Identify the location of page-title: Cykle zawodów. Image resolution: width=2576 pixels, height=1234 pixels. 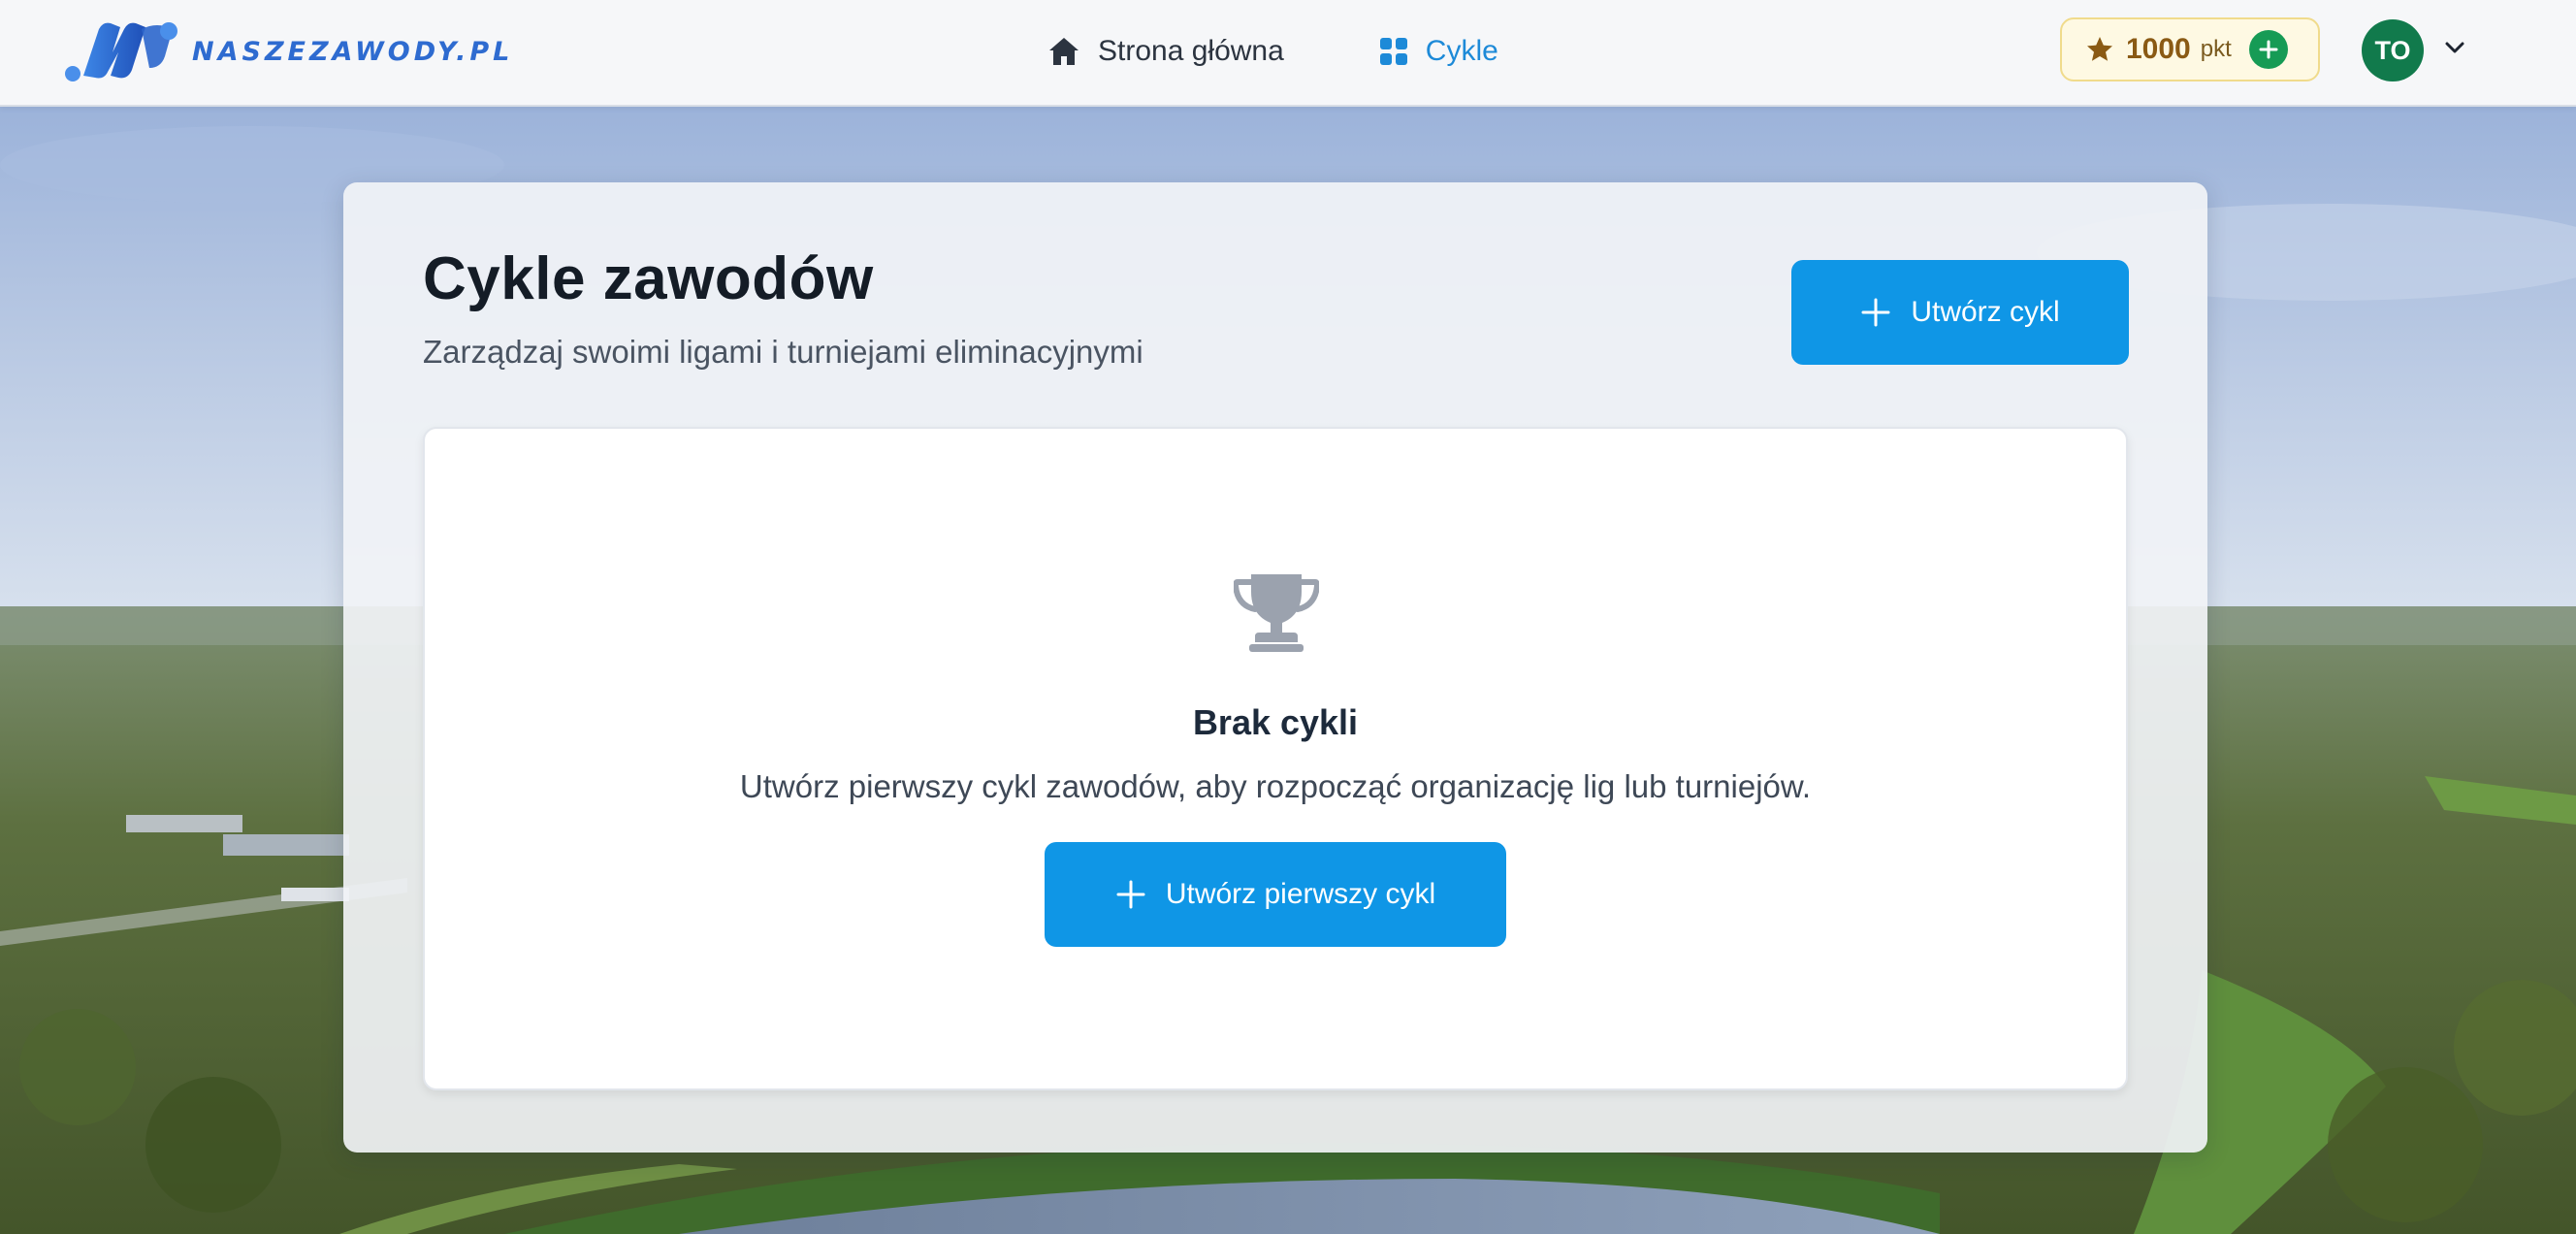
(648, 278).